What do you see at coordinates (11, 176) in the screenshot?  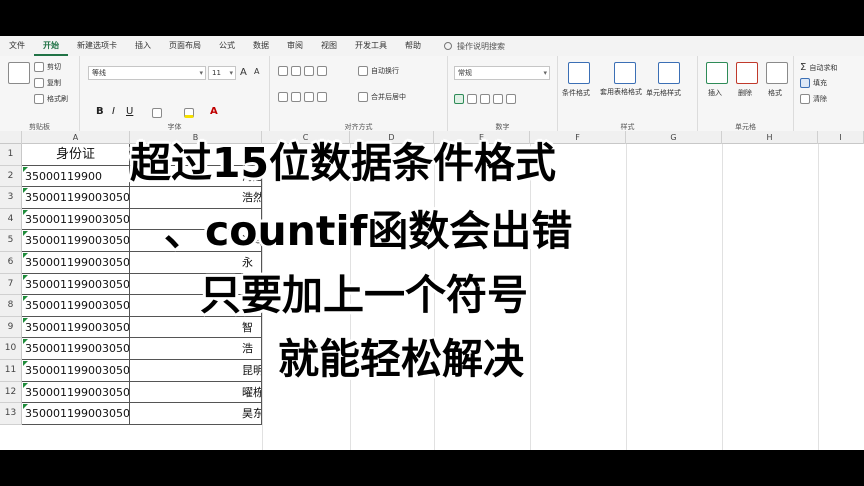 I see `row-header: 2` at bounding box center [11, 176].